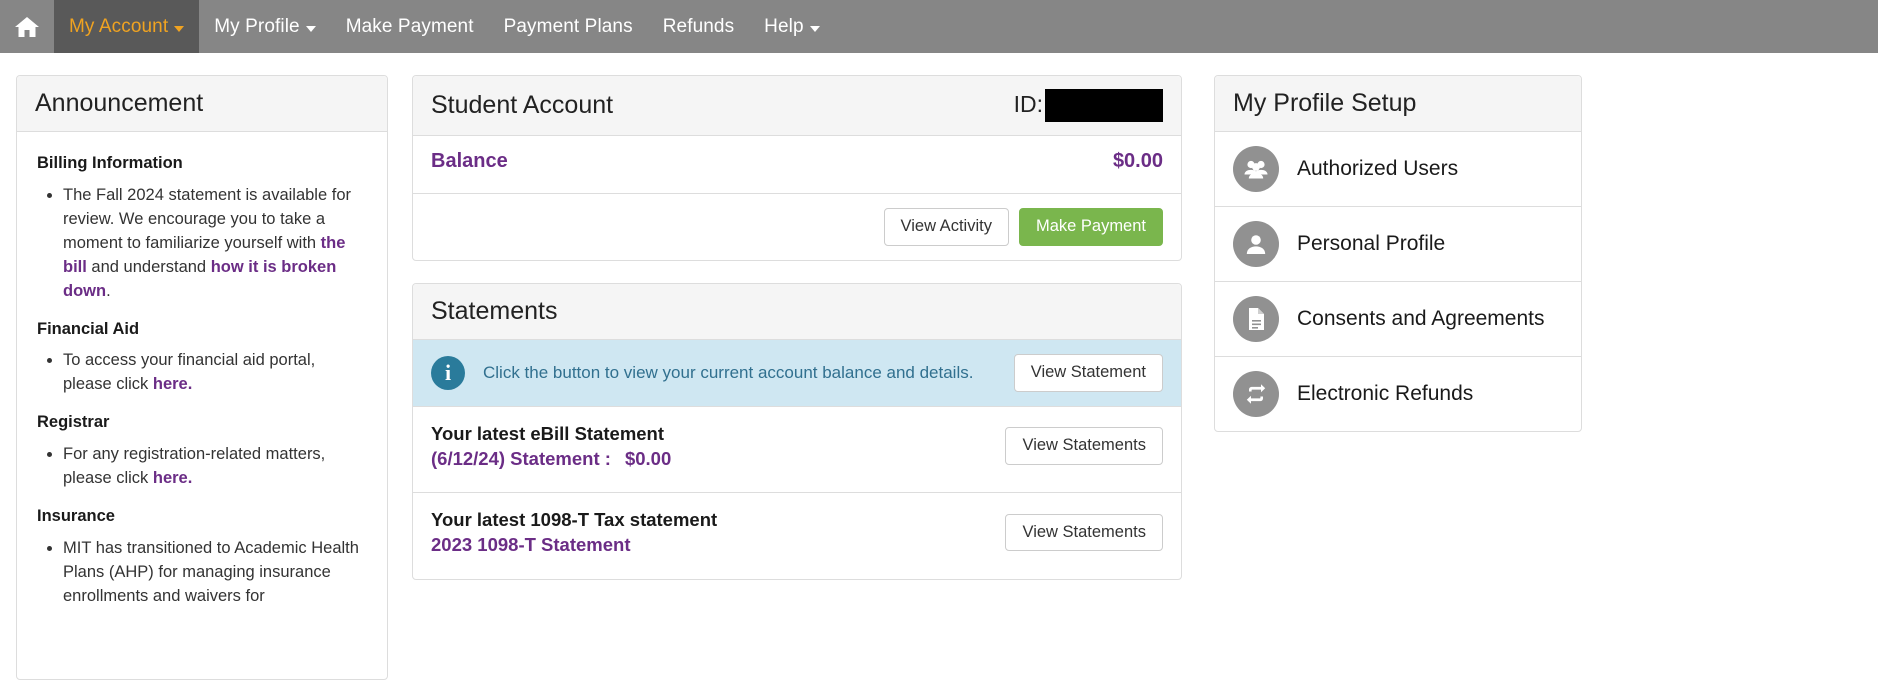 This screenshot has width=1878, height=700. What do you see at coordinates (76, 516) in the screenshot?
I see `announcement-section-heading: Insurance` at bounding box center [76, 516].